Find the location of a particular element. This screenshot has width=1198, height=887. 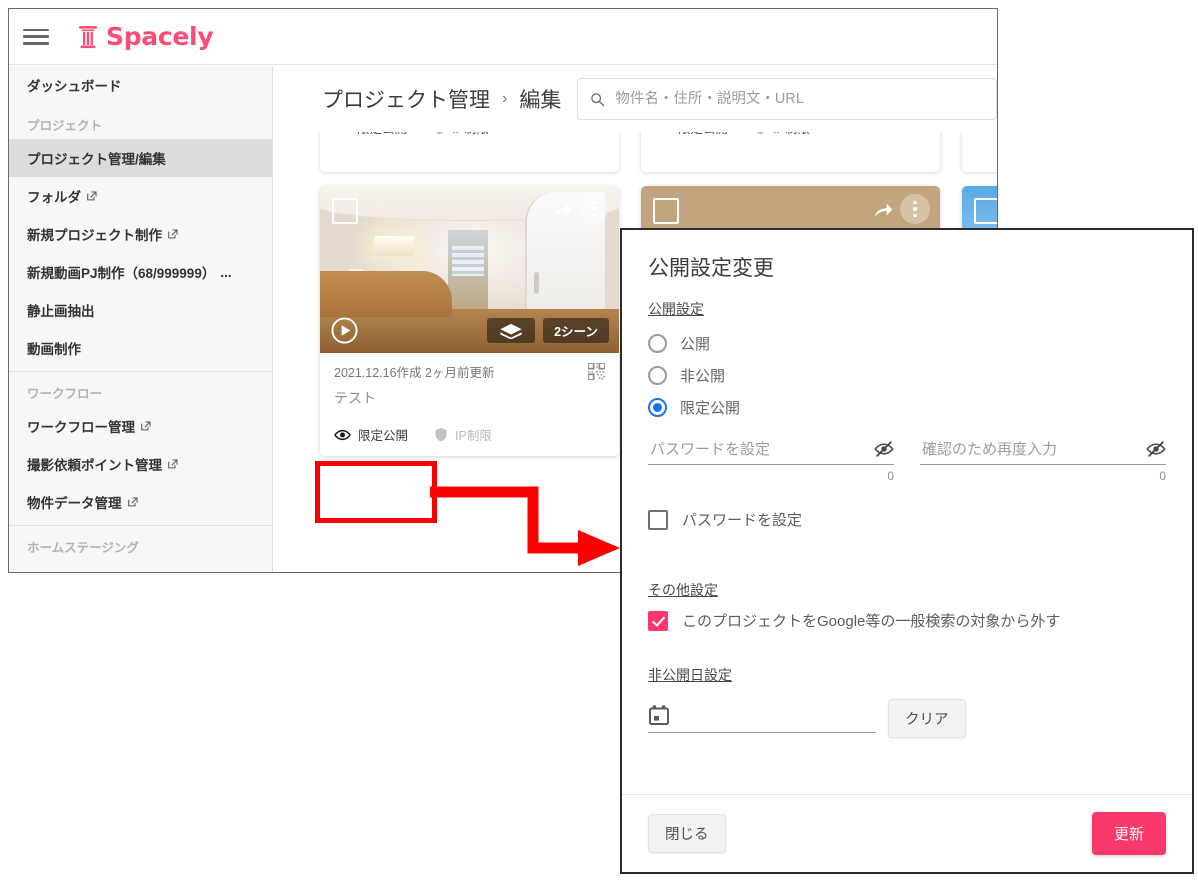

sidebar-item-folder: フォルダ is located at coordinates (140, 196).